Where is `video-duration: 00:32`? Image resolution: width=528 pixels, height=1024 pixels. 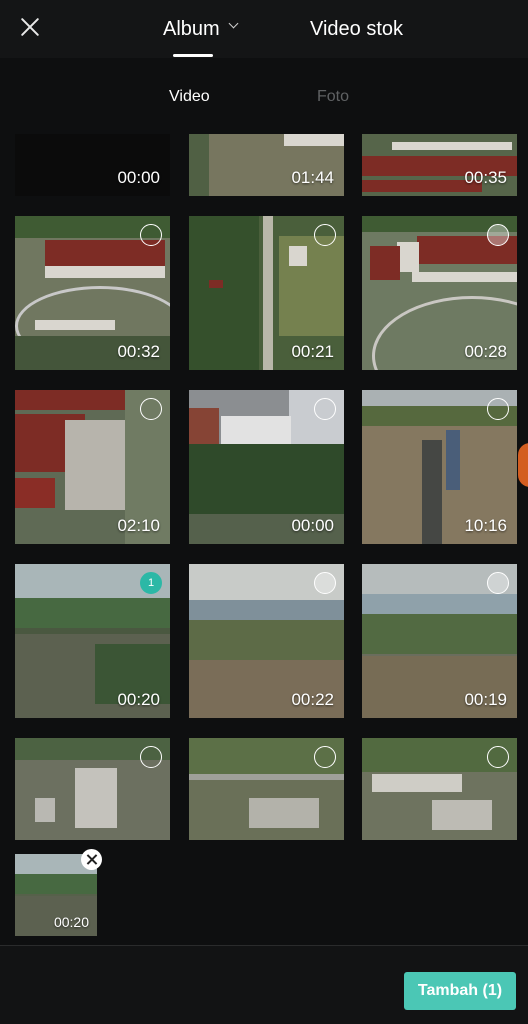
video-duration: 00:32 is located at coordinates (138, 351).